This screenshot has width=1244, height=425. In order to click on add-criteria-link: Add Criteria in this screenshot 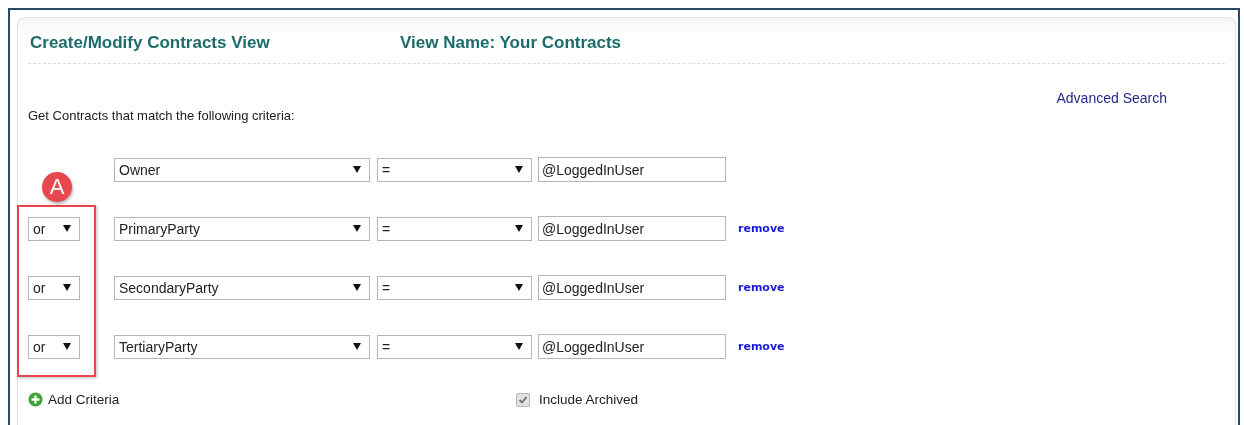, I will do `click(84, 399)`.